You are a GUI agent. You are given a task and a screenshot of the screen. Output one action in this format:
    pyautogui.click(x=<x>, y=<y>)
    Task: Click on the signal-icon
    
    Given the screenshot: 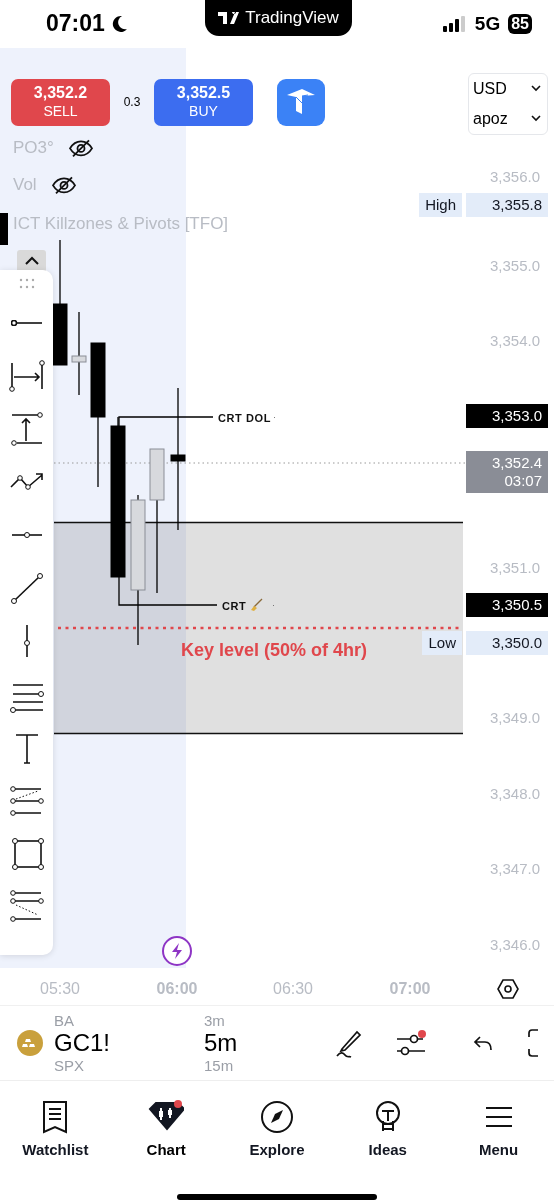 What is the action you would take?
    pyautogui.click(x=454, y=23)
    